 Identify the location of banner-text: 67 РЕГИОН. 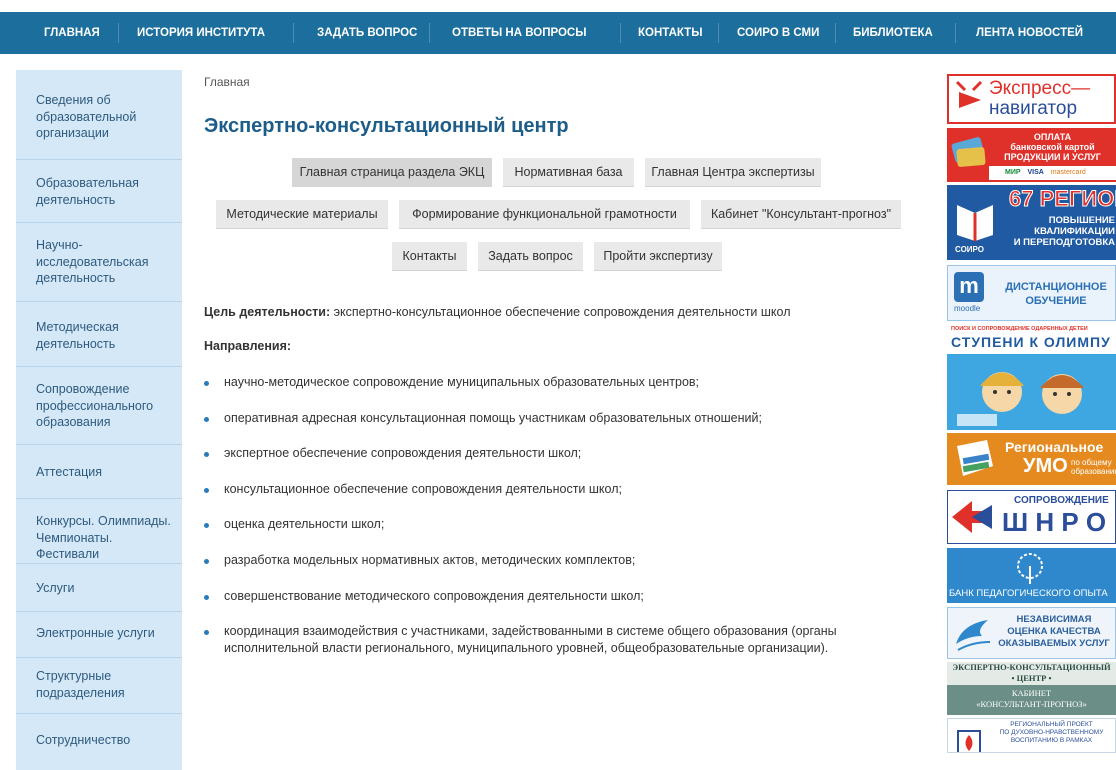
(1062, 199).